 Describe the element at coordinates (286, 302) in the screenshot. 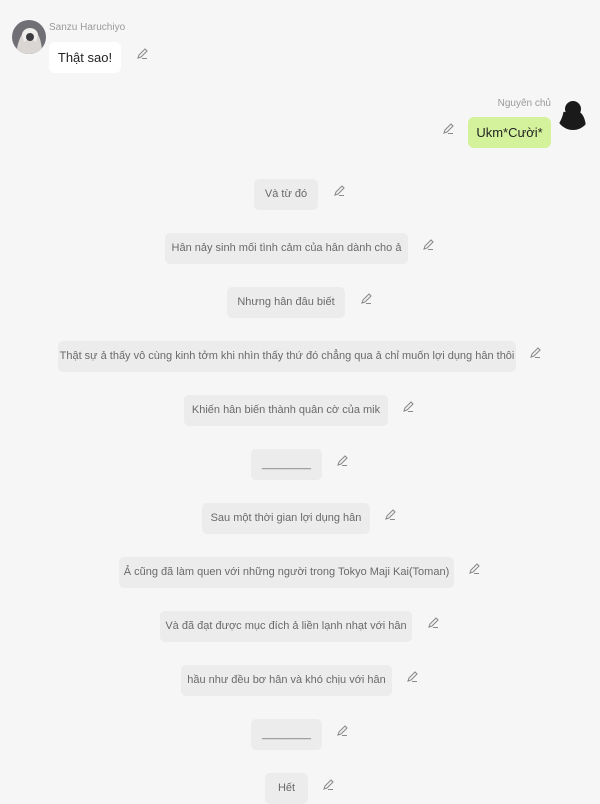

I see `narration-text: Nhưng hân đâu biết` at that location.